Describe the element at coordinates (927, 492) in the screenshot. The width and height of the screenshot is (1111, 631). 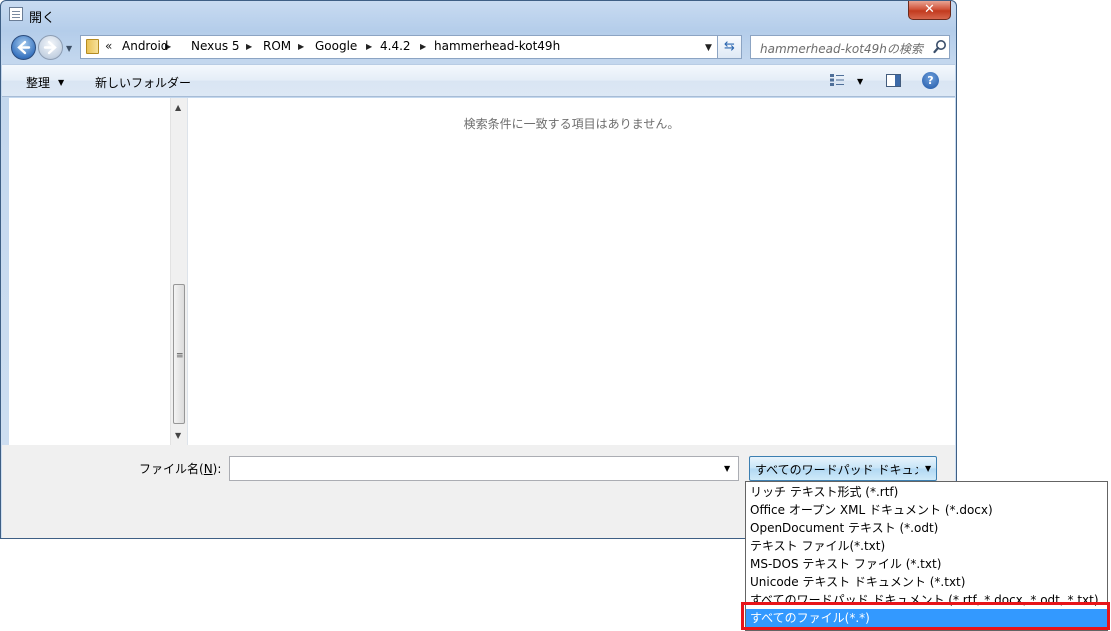
I see `filetype-option: リッチ テキスト形式 (*.rtf)` at that location.